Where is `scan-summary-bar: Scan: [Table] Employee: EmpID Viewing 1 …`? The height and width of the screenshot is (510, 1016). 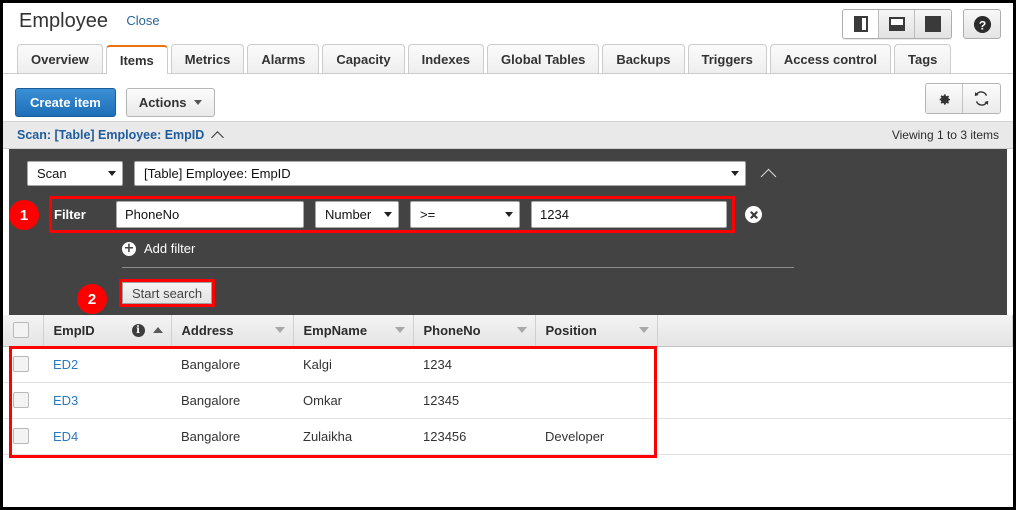 scan-summary-bar: Scan: [Table] Employee: EmpID Viewing 1 … is located at coordinates (508, 135).